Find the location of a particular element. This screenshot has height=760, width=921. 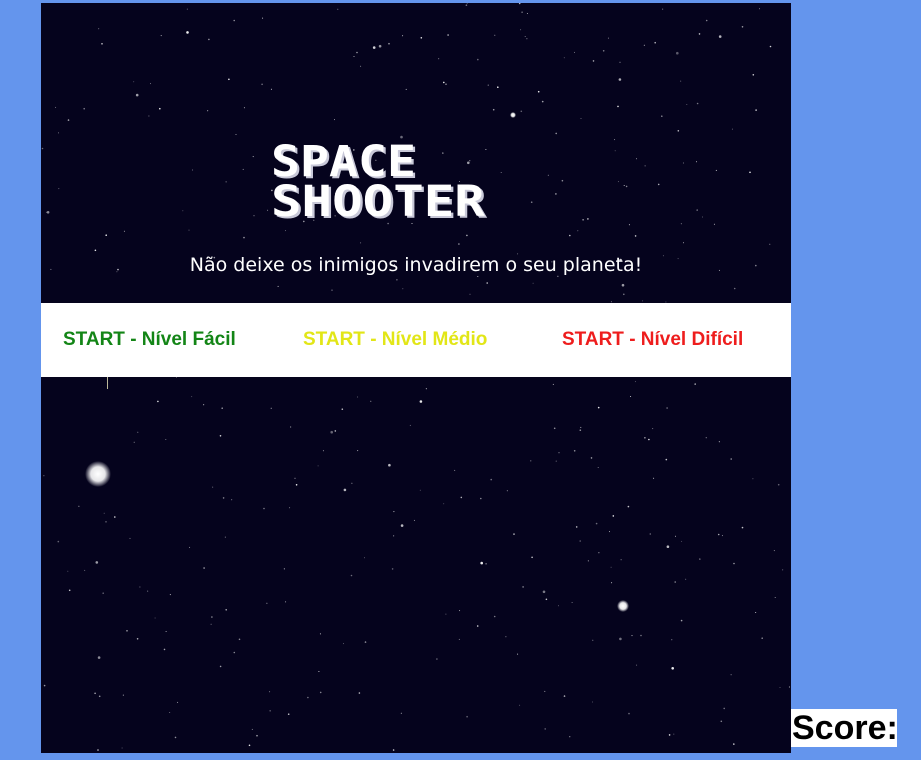

start-hard-button: START - Nível Difícil is located at coordinates (652, 340).